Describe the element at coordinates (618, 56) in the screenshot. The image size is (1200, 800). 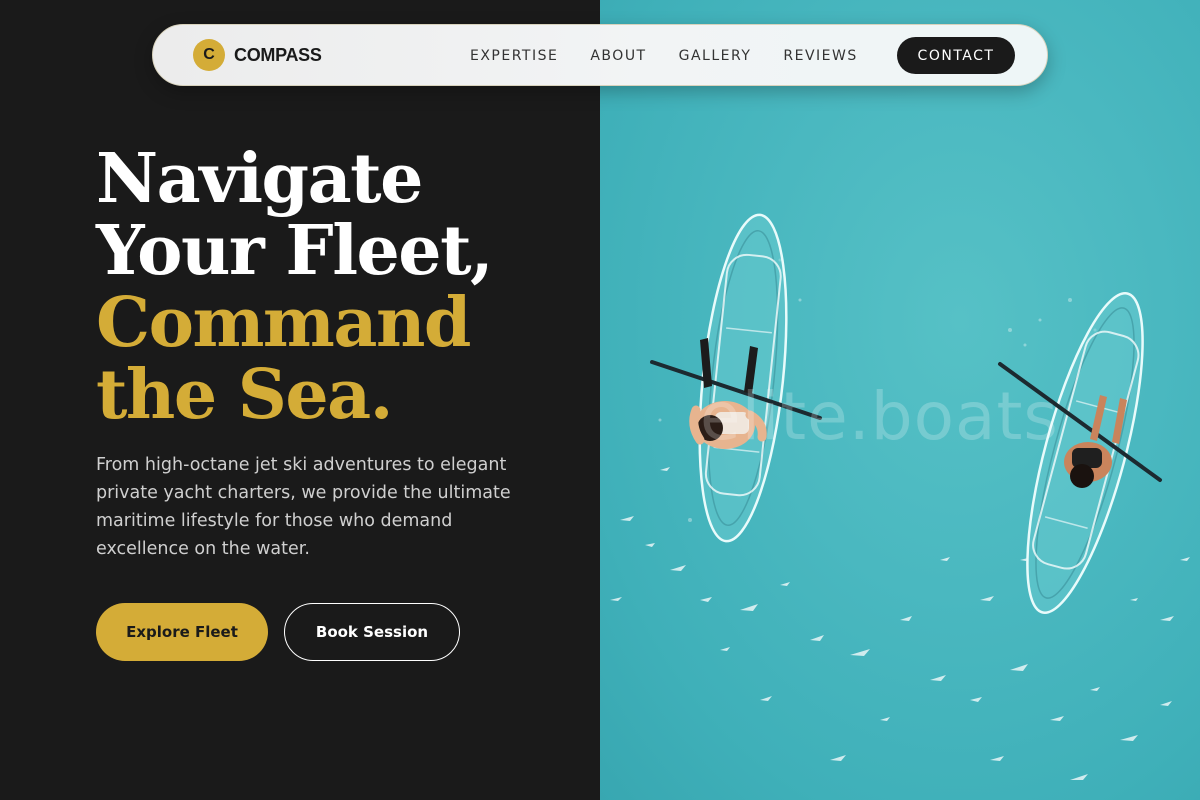
I see `nav-link-about: ABOUT` at that location.